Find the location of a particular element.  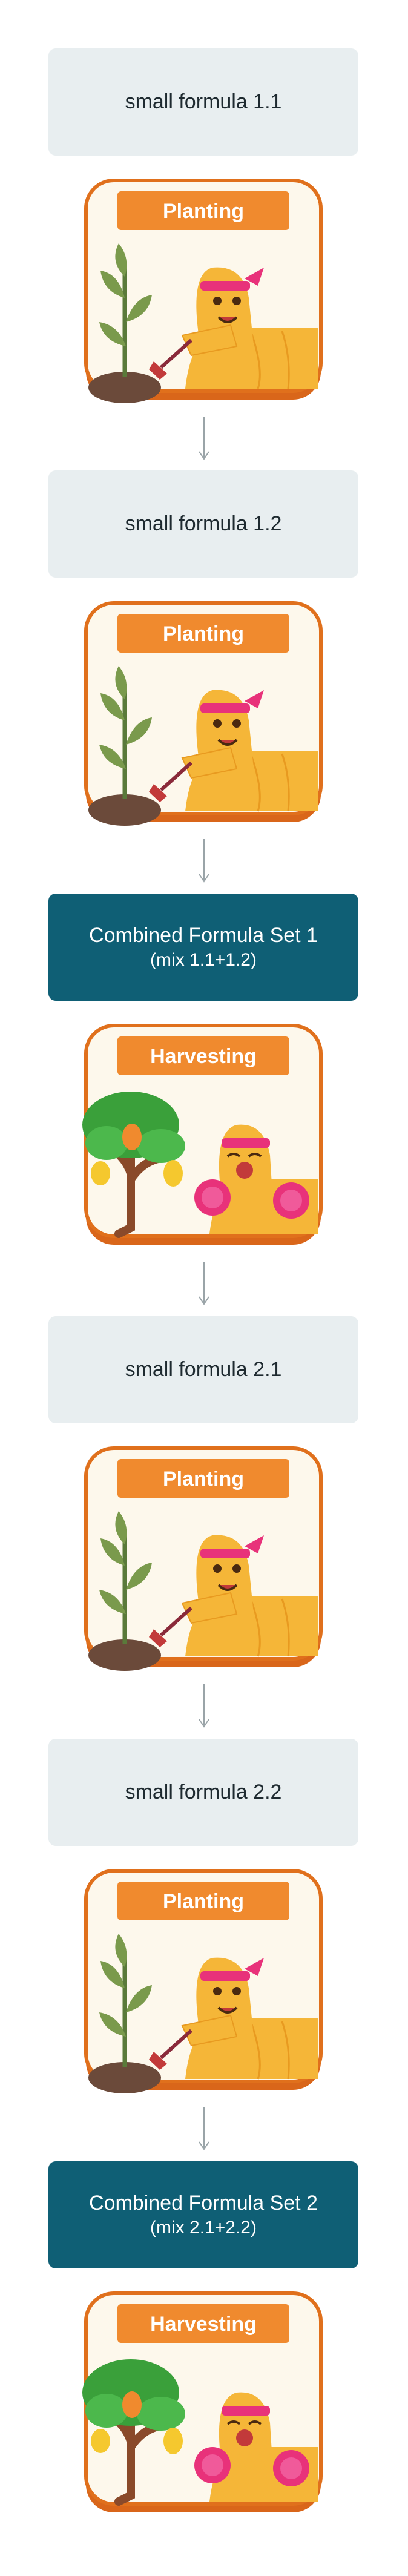

formula-box: small formula 1.2 is located at coordinates (203, 524).